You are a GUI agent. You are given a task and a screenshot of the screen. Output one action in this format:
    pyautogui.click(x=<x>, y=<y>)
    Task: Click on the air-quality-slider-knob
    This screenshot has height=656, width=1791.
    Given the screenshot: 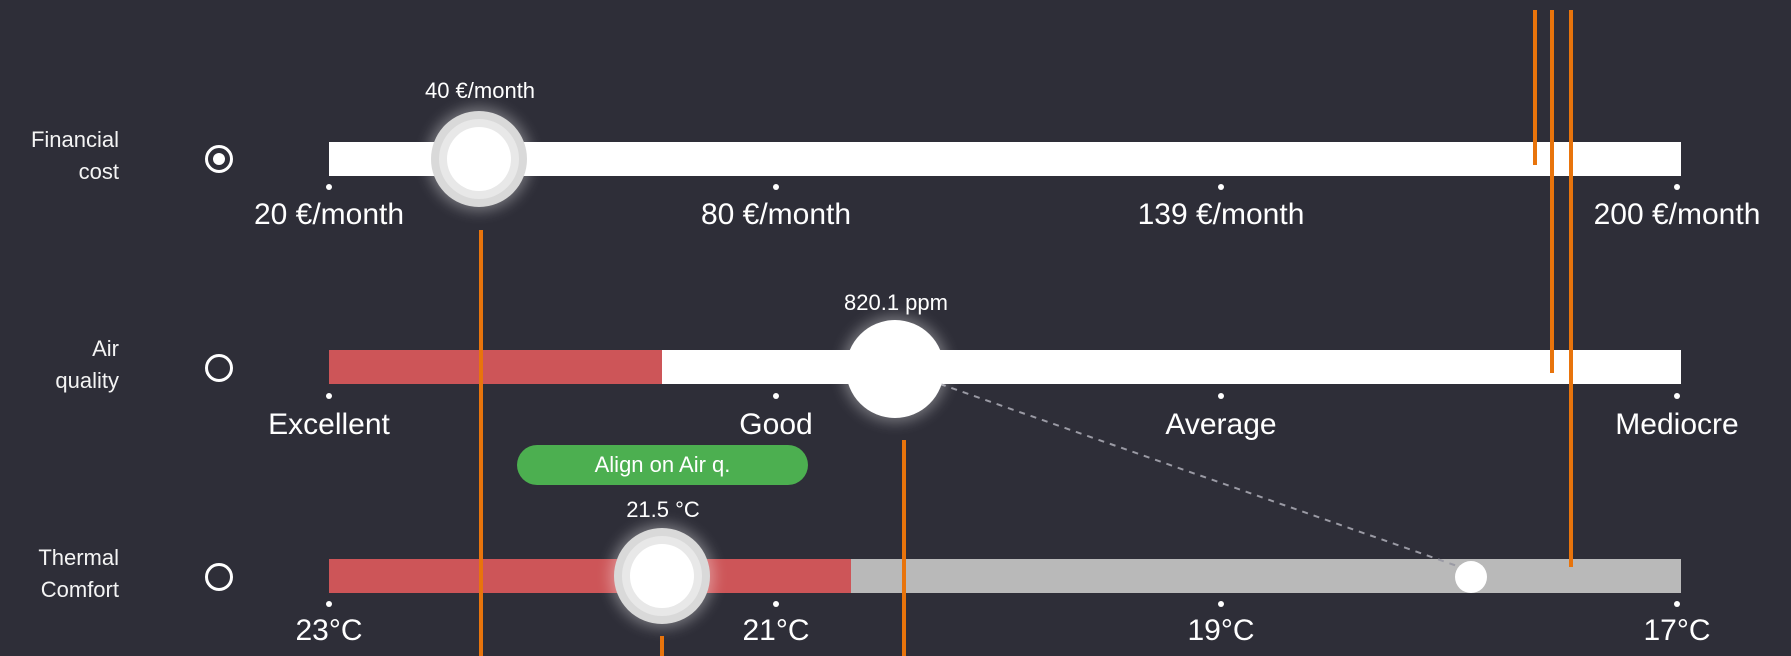 What is the action you would take?
    pyautogui.click(x=895, y=369)
    